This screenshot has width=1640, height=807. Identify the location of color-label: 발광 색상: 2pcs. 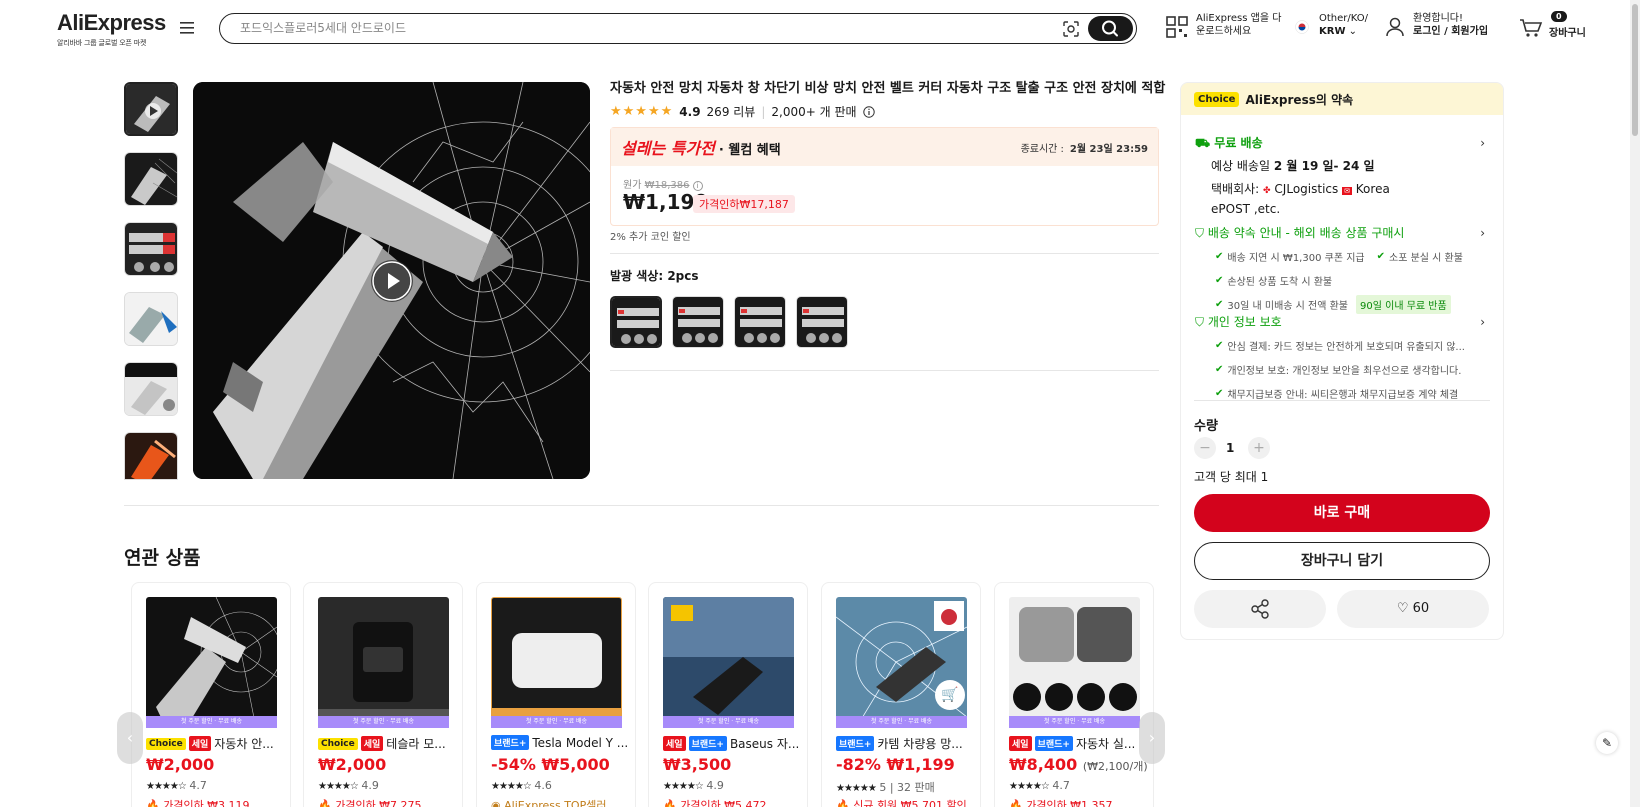
(654, 276).